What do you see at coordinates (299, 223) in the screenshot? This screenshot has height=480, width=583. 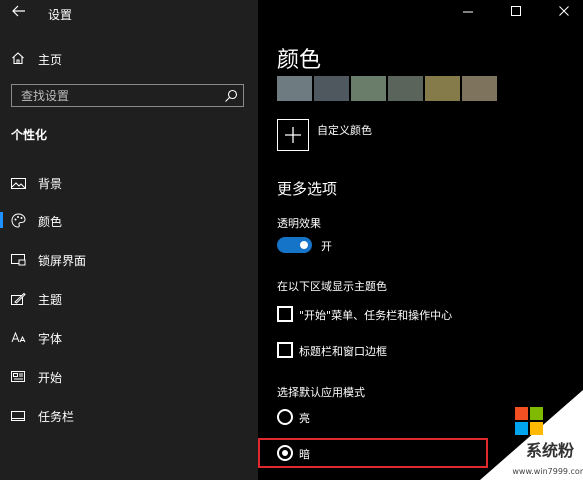 I see `transparency-label: 透明效果` at bounding box center [299, 223].